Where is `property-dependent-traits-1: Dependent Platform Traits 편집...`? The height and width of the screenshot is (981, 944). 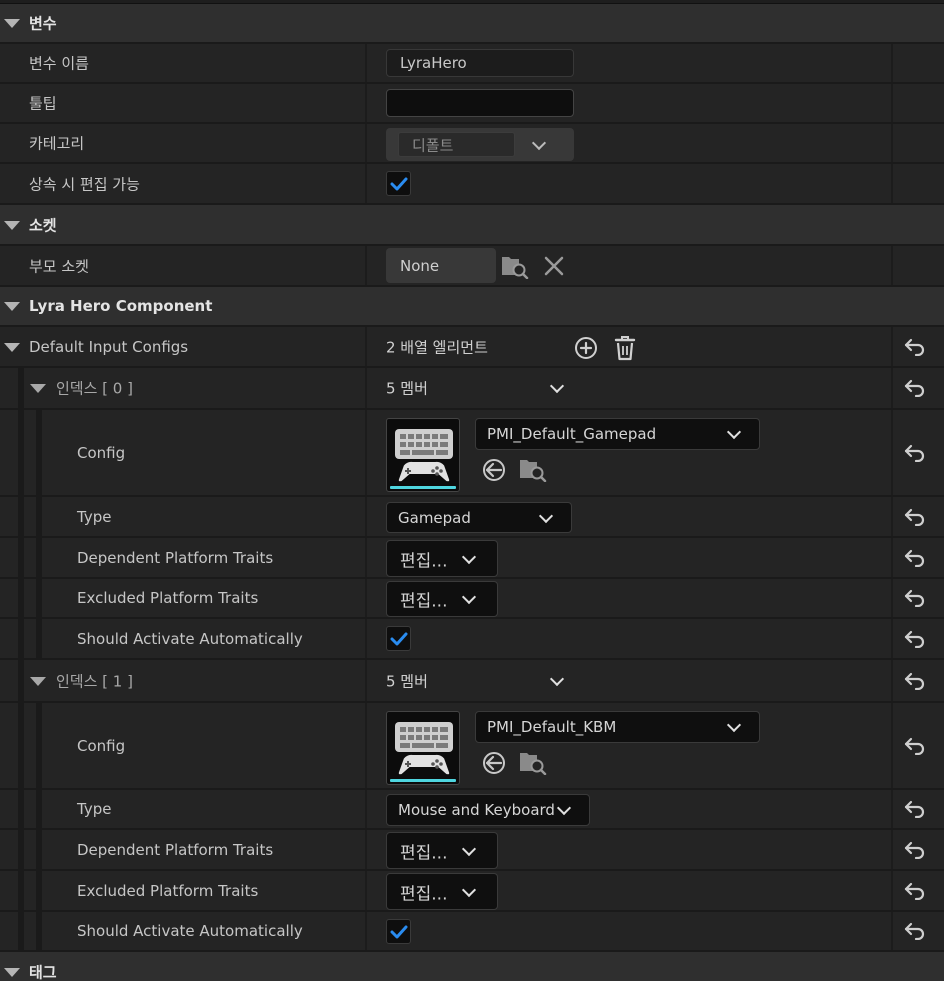 property-dependent-traits-1: Dependent Platform Traits 편집... is located at coordinates (472, 850).